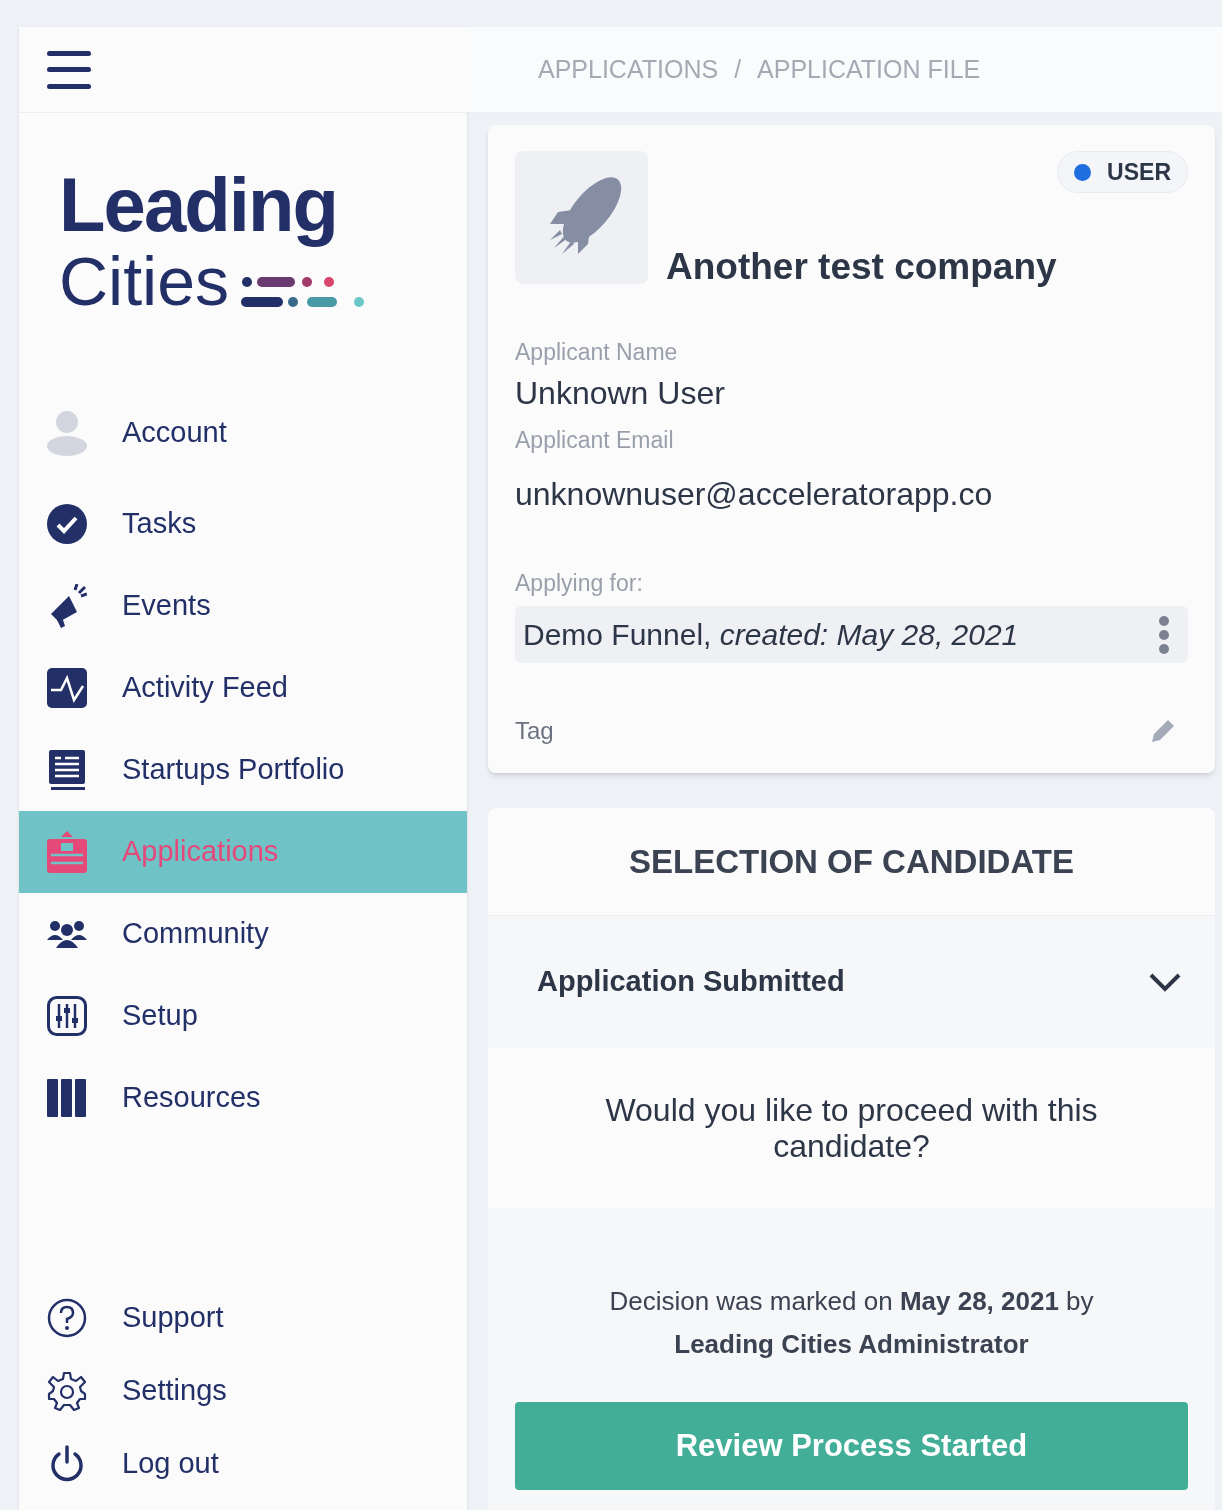  Describe the element at coordinates (851, 982) in the screenshot. I see `stage-header: Application Submitted` at that location.